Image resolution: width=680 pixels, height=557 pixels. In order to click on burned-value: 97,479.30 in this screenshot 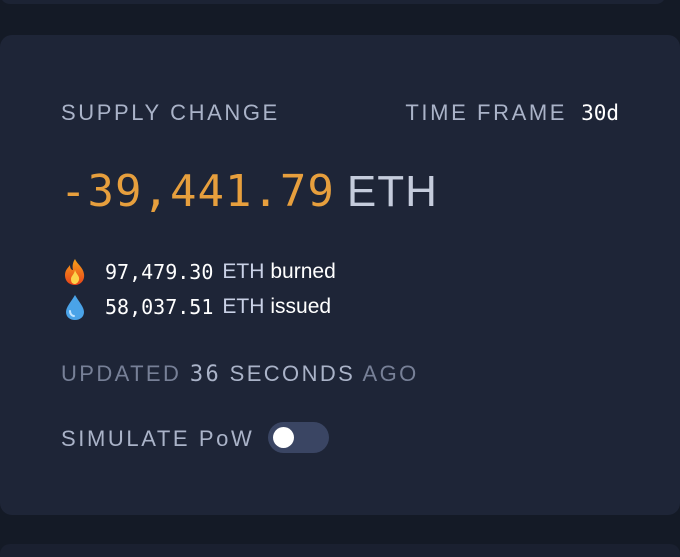, I will do `click(159, 272)`.